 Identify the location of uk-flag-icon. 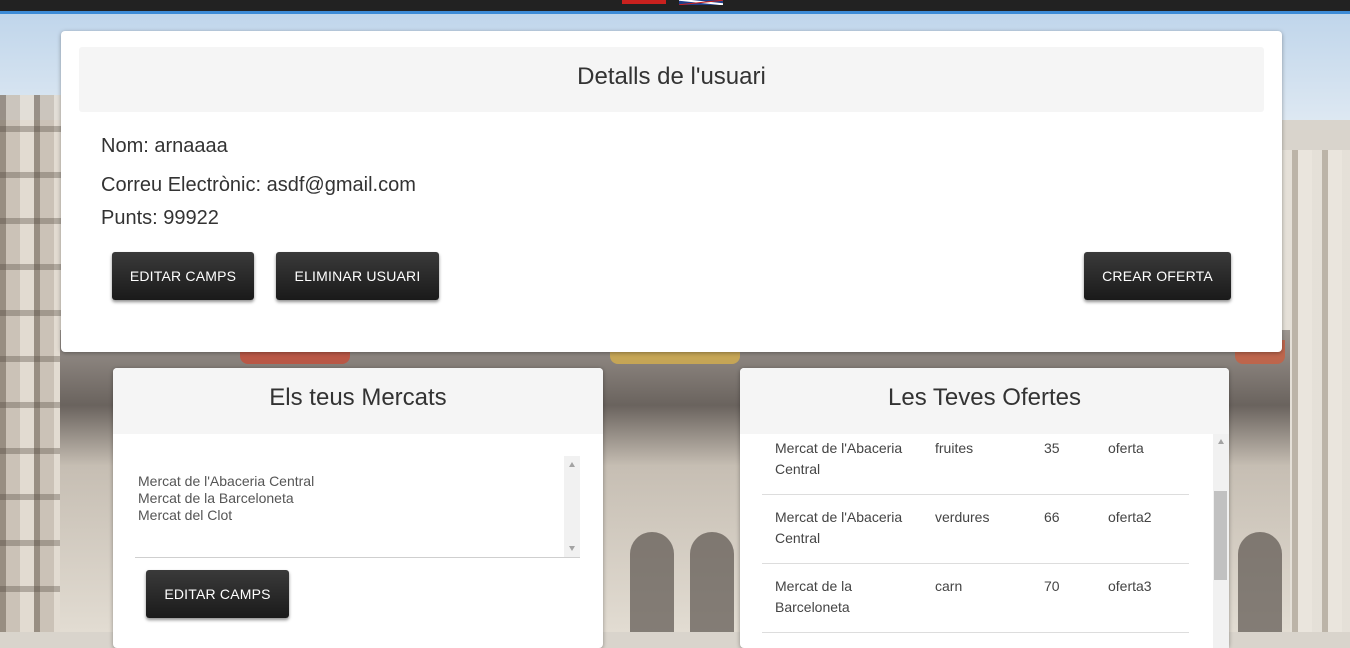
(701, 2).